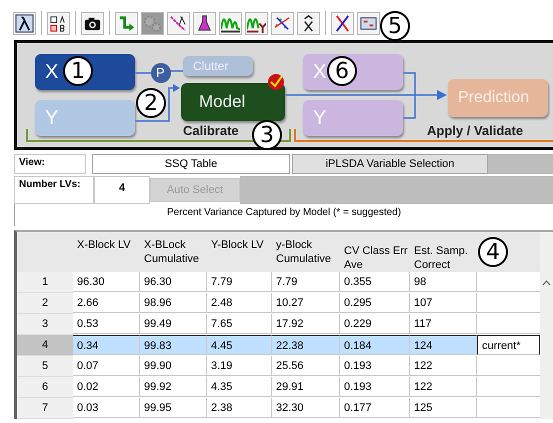 The image size is (553, 423). I want to click on column-header: y-Block Cumulative, so click(306, 252).